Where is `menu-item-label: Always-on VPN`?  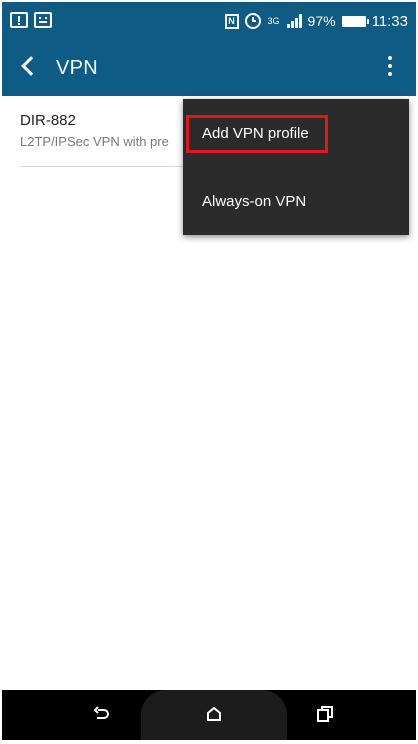
menu-item-label: Always-on VPN is located at coordinates (254, 201).